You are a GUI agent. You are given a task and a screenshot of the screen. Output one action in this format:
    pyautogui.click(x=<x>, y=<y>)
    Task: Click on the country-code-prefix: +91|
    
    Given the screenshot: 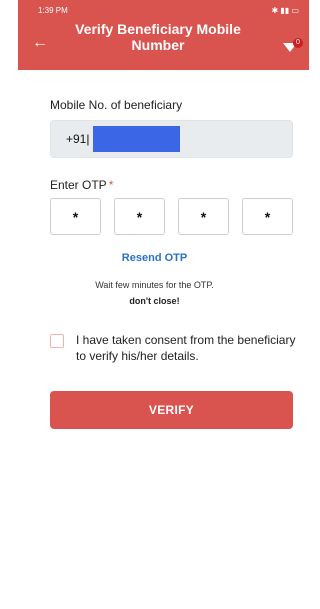 What is the action you would take?
    pyautogui.click(x=78, y=139)
    